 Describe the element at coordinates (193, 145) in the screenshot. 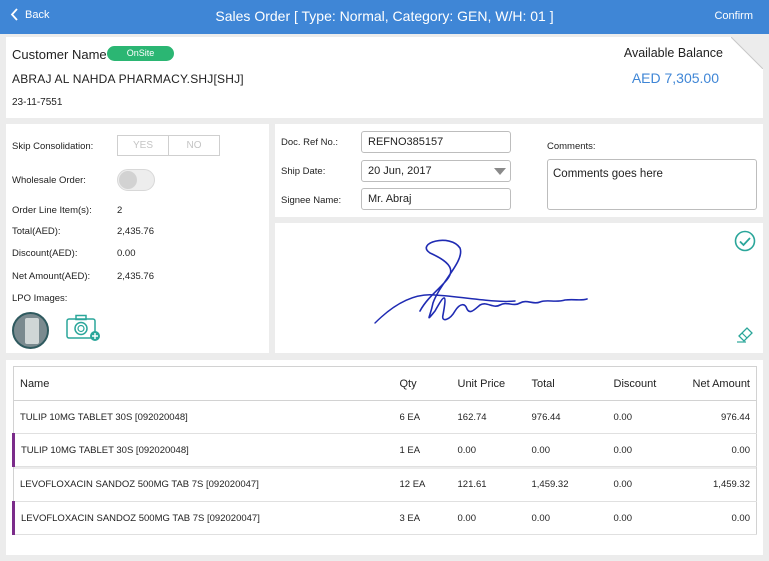

I see `skip-no-option: NO` at that location.